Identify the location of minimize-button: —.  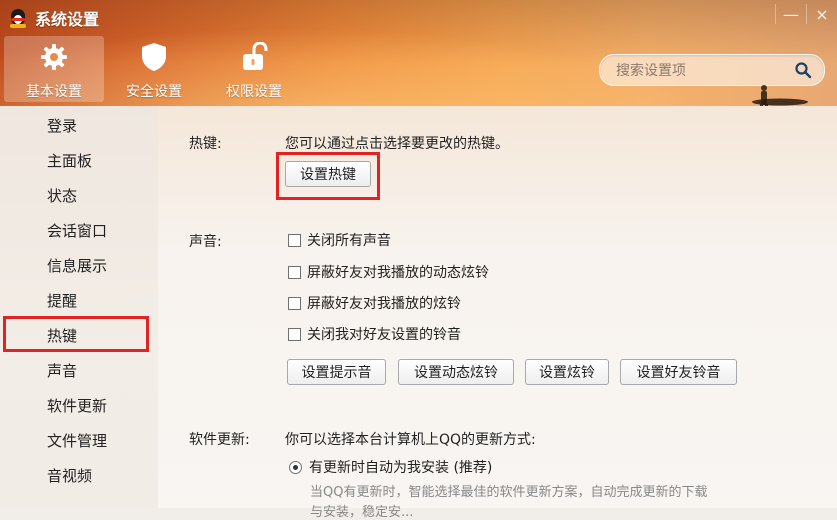
(791, 14).